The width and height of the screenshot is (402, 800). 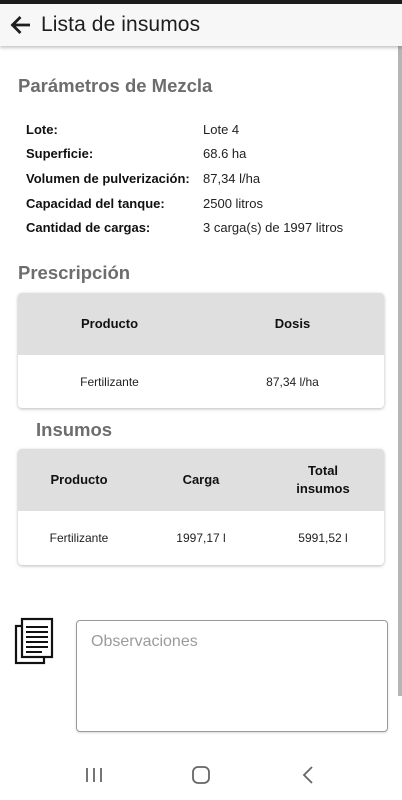 I want to click on home-icon, so click(x=201, y=775).